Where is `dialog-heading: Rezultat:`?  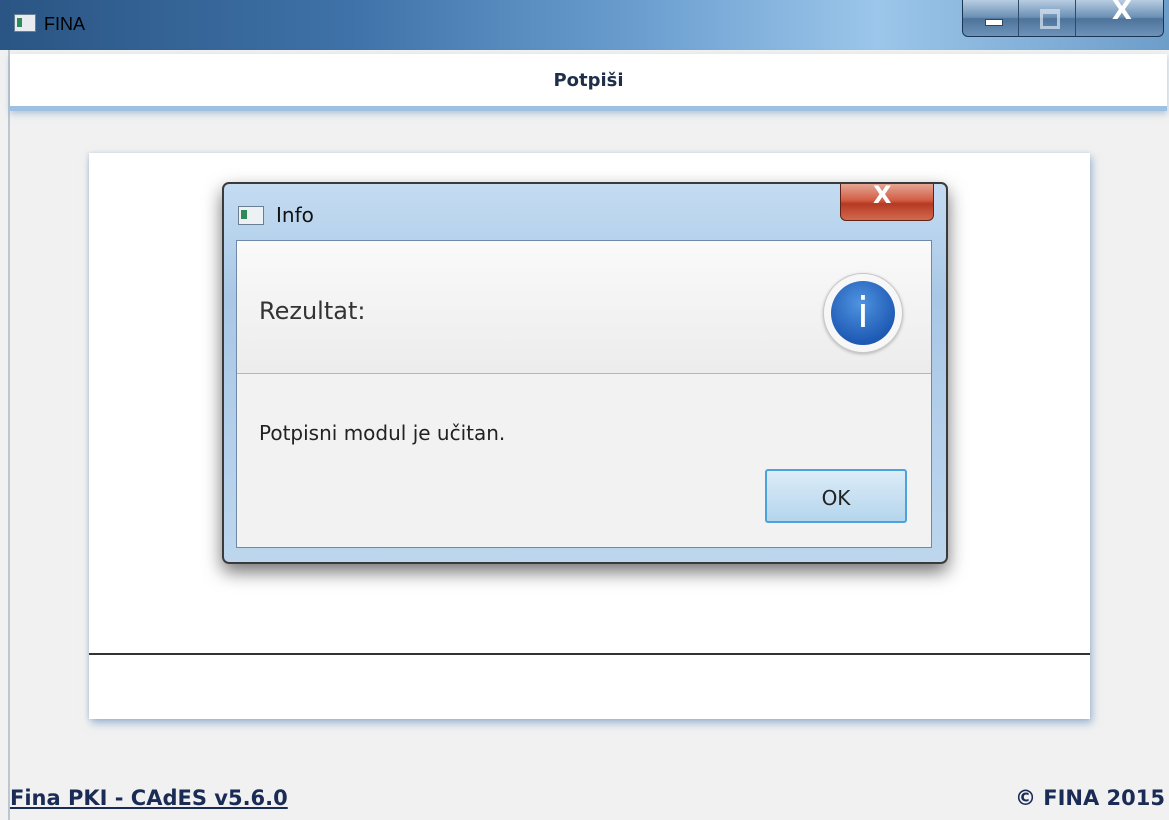
dialog-heading: Rezultat: is located at coordinates (312, 311).